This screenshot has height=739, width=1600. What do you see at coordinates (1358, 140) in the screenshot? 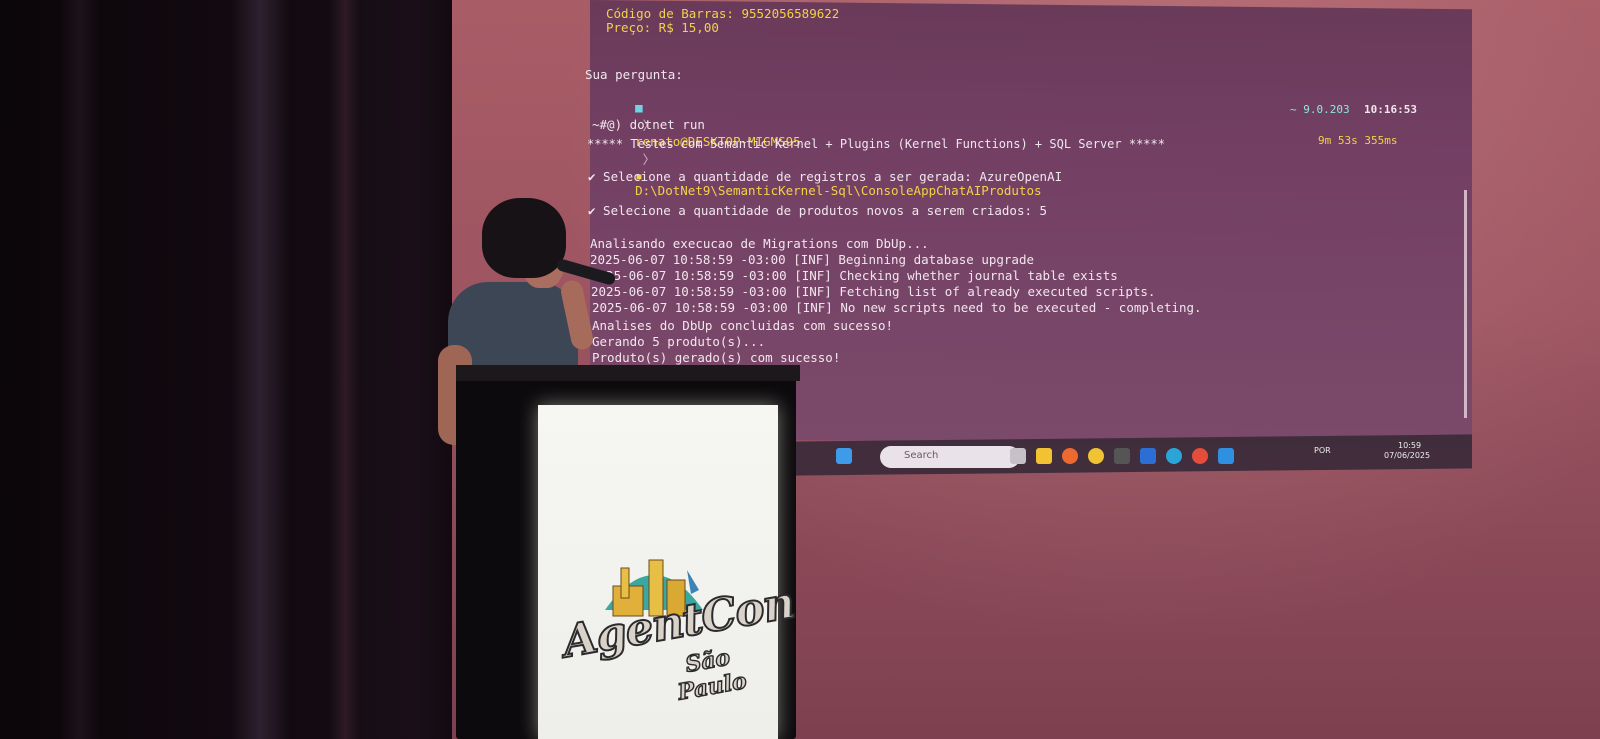
I see `prompt-elapsed-time: 9m 53s 355ms` at bounding box center [1358, 140].